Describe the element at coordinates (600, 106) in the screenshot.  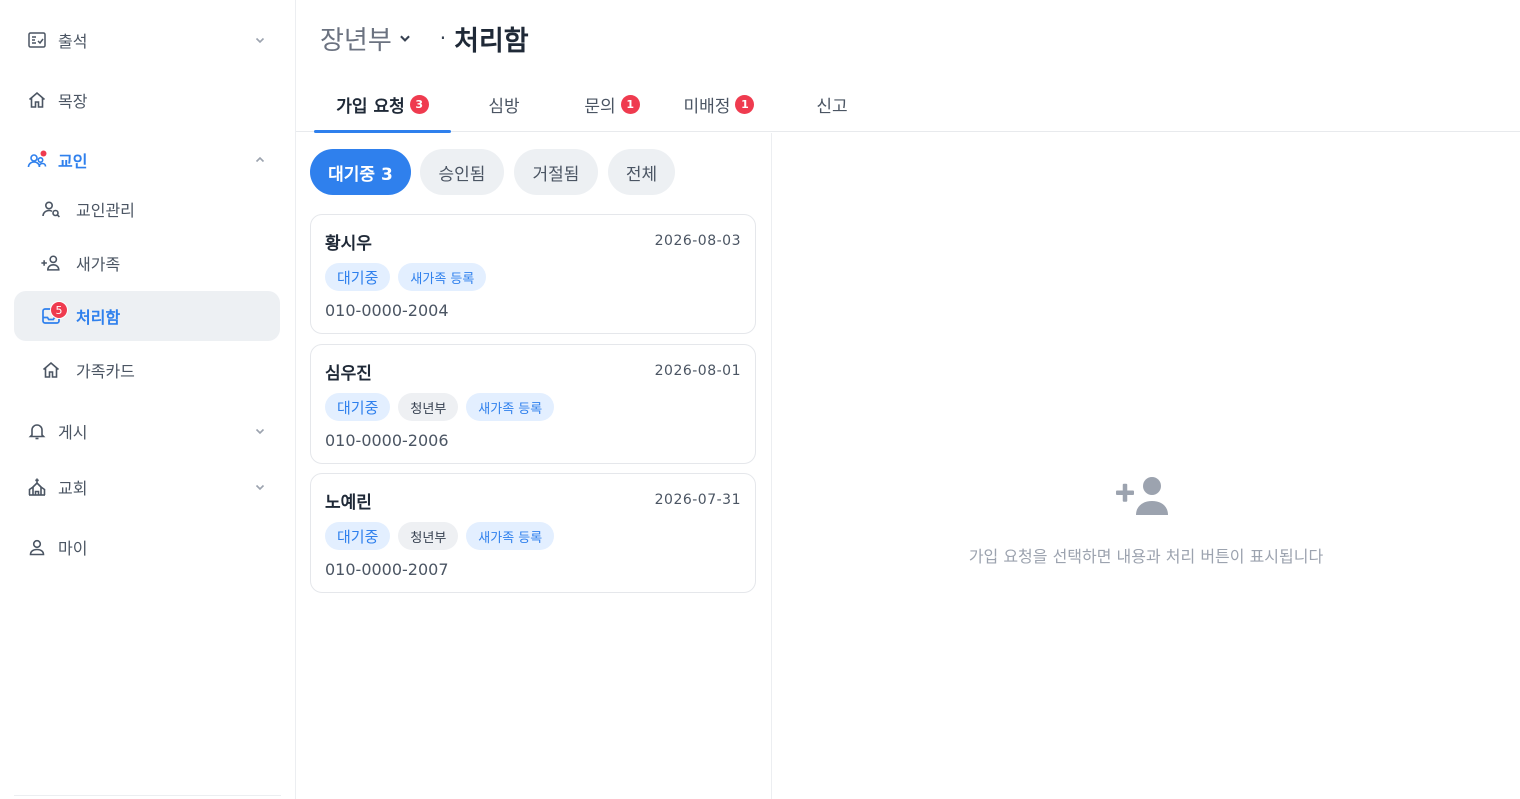
I see `tab-label: 문의` at that location.